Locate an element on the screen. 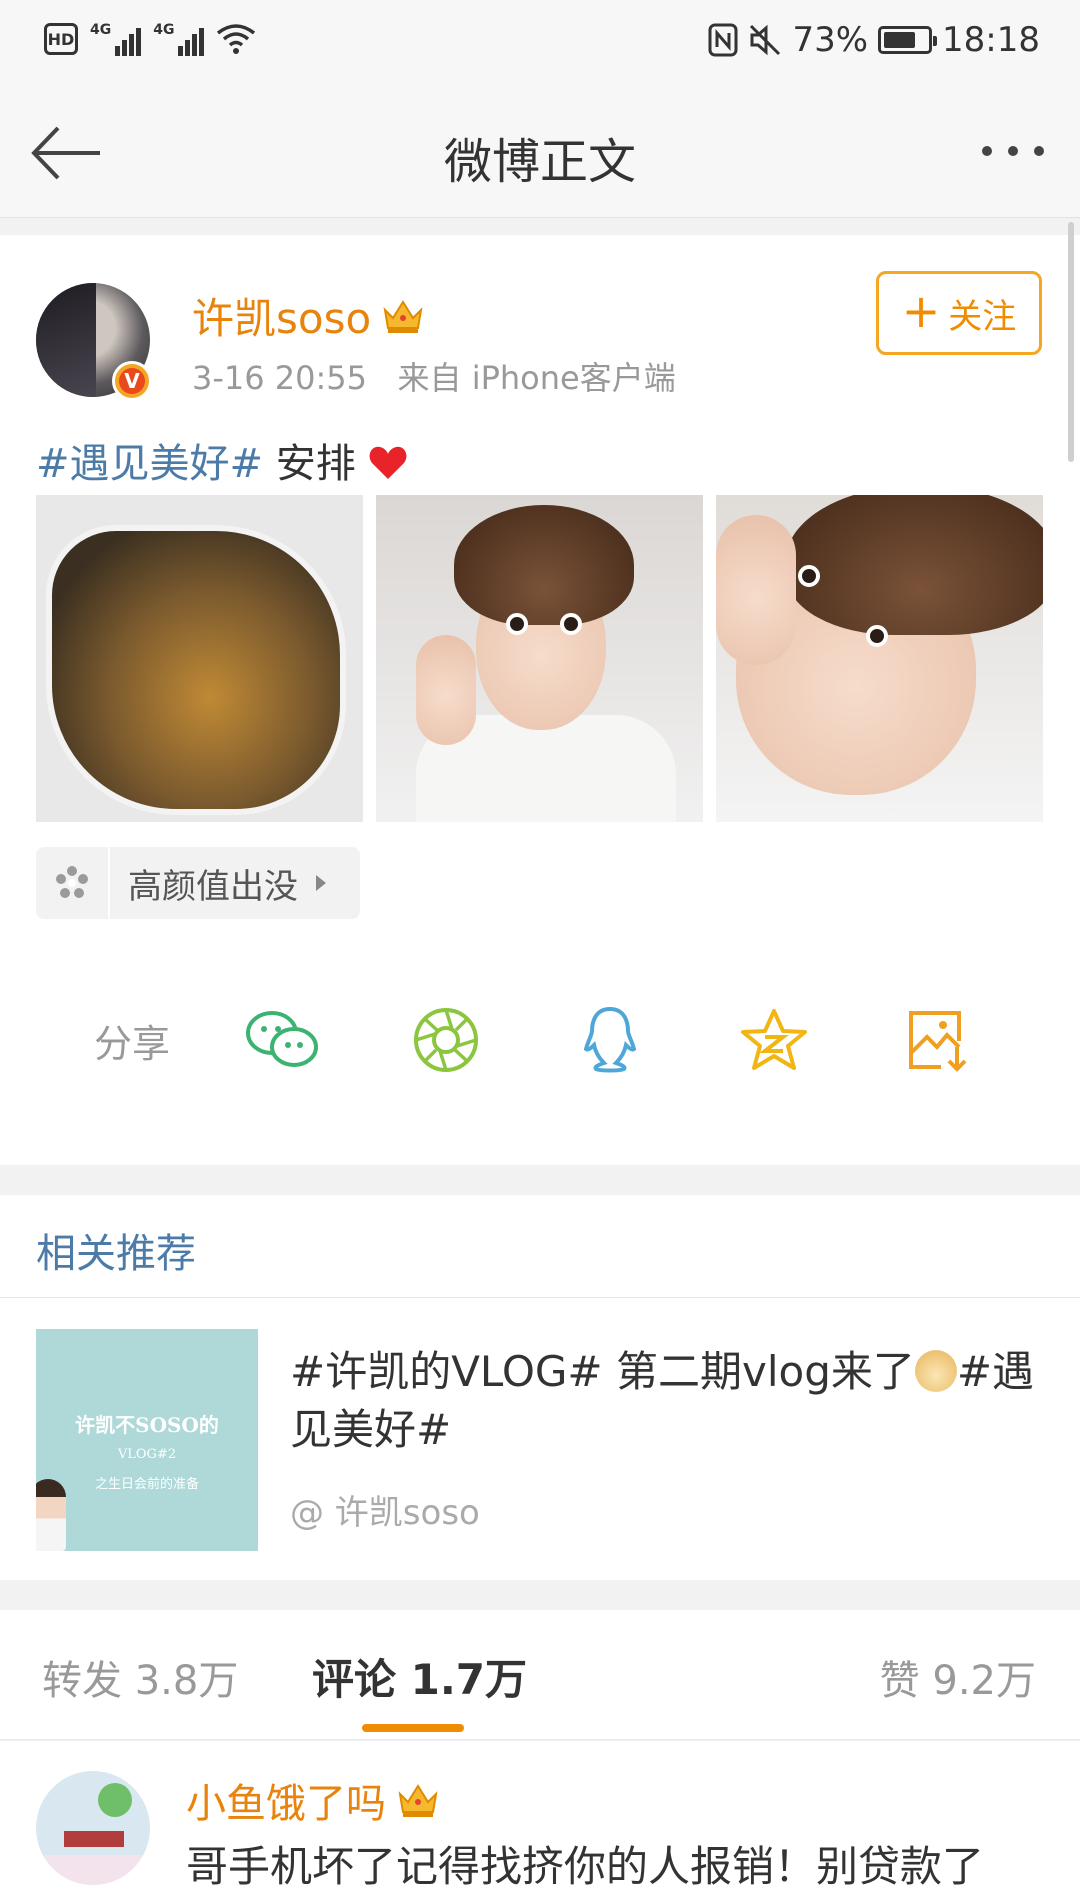 The image size is (1080, 1889). share-moments-button is located at coordinates (446, 1040).